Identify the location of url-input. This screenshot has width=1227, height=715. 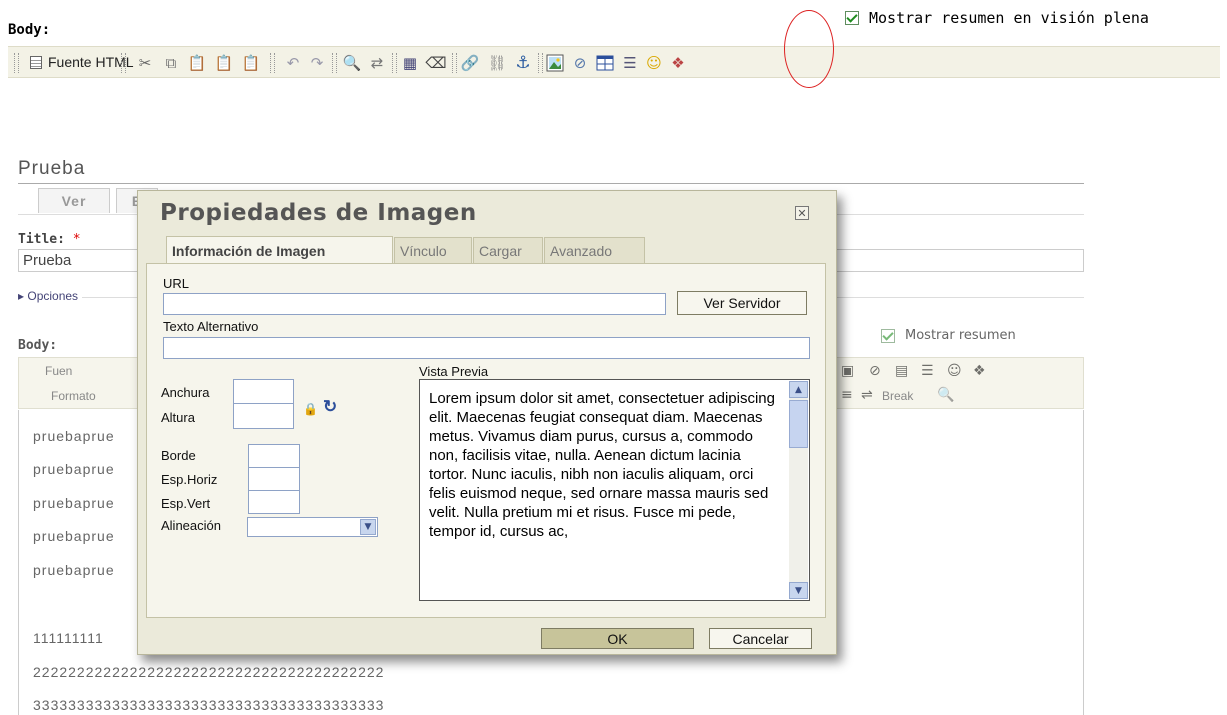
(414, 304).